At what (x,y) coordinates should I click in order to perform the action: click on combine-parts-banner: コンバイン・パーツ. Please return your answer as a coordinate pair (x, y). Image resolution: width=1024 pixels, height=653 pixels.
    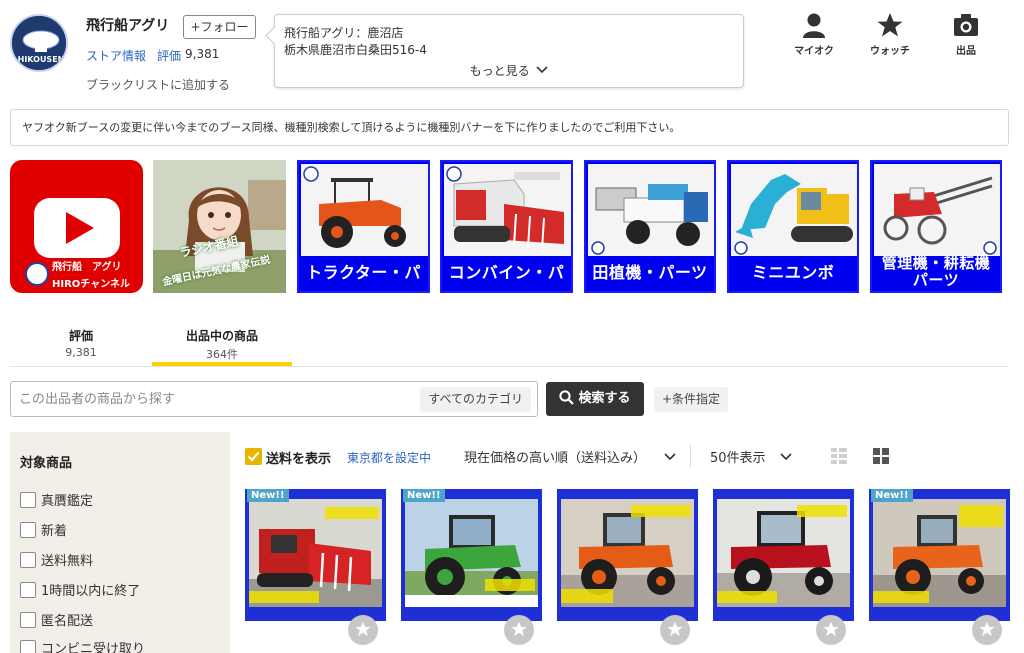
    Looking at the image, I should click on (506, 226).